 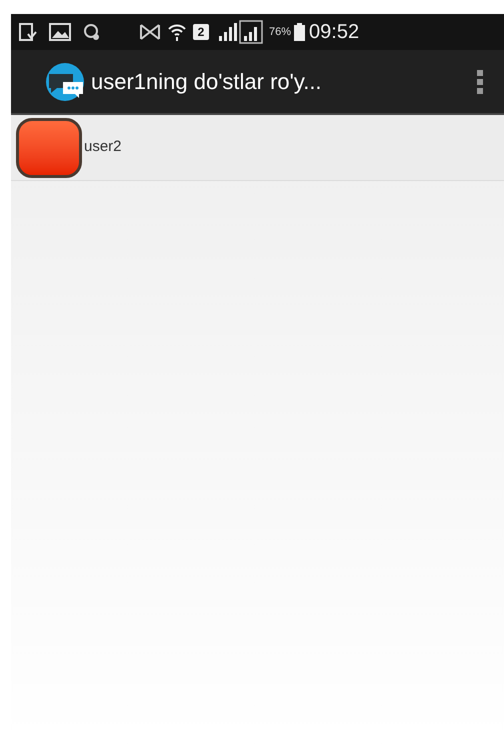 I want to click on sim-slot-badge: 2, so click(x=201, y=32).